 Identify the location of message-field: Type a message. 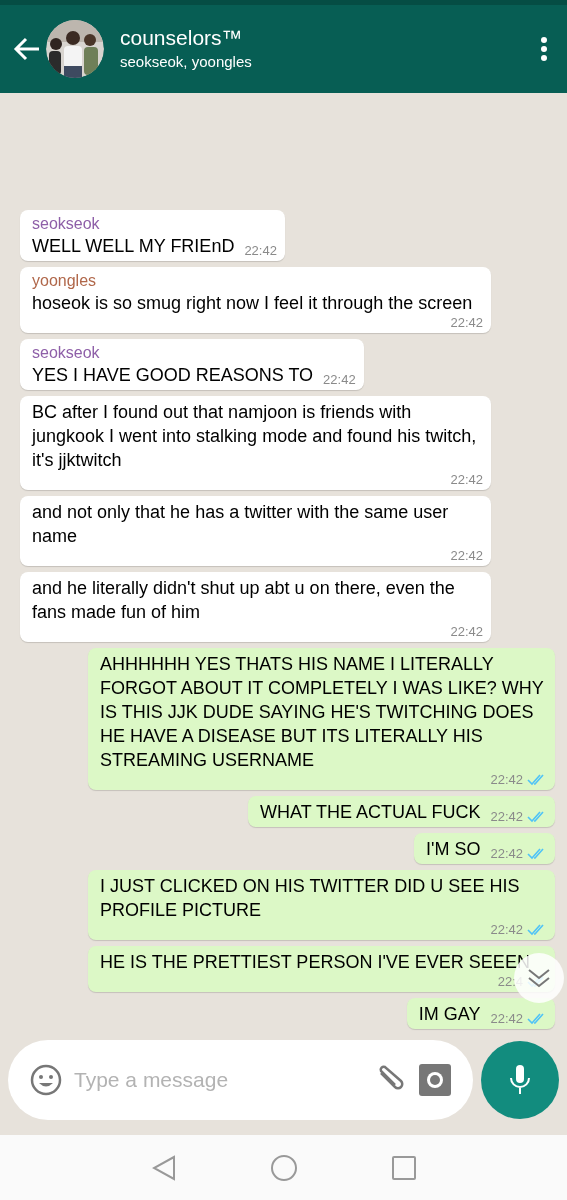
(217, 1080).